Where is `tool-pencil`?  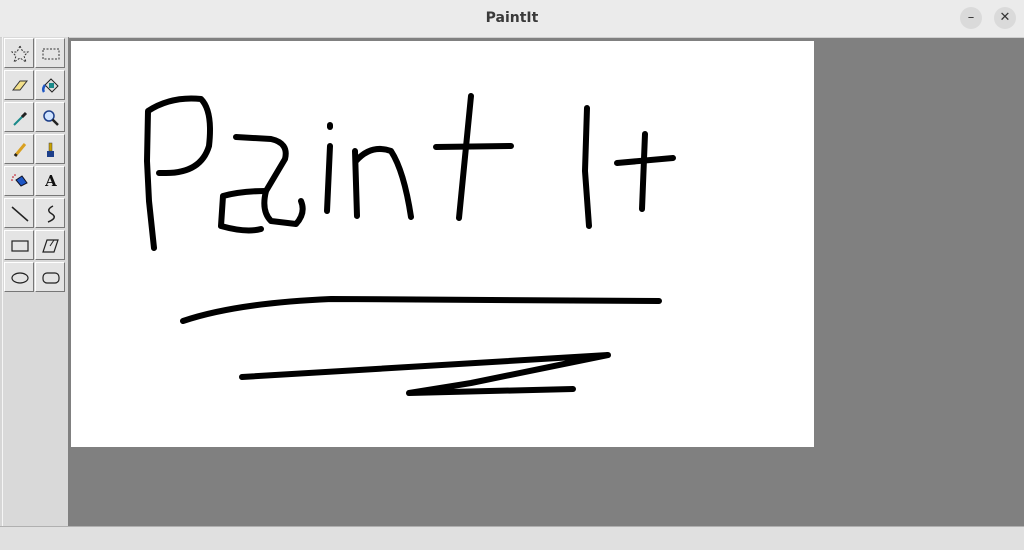 tool-pencil is located at coordinates (19, 149).